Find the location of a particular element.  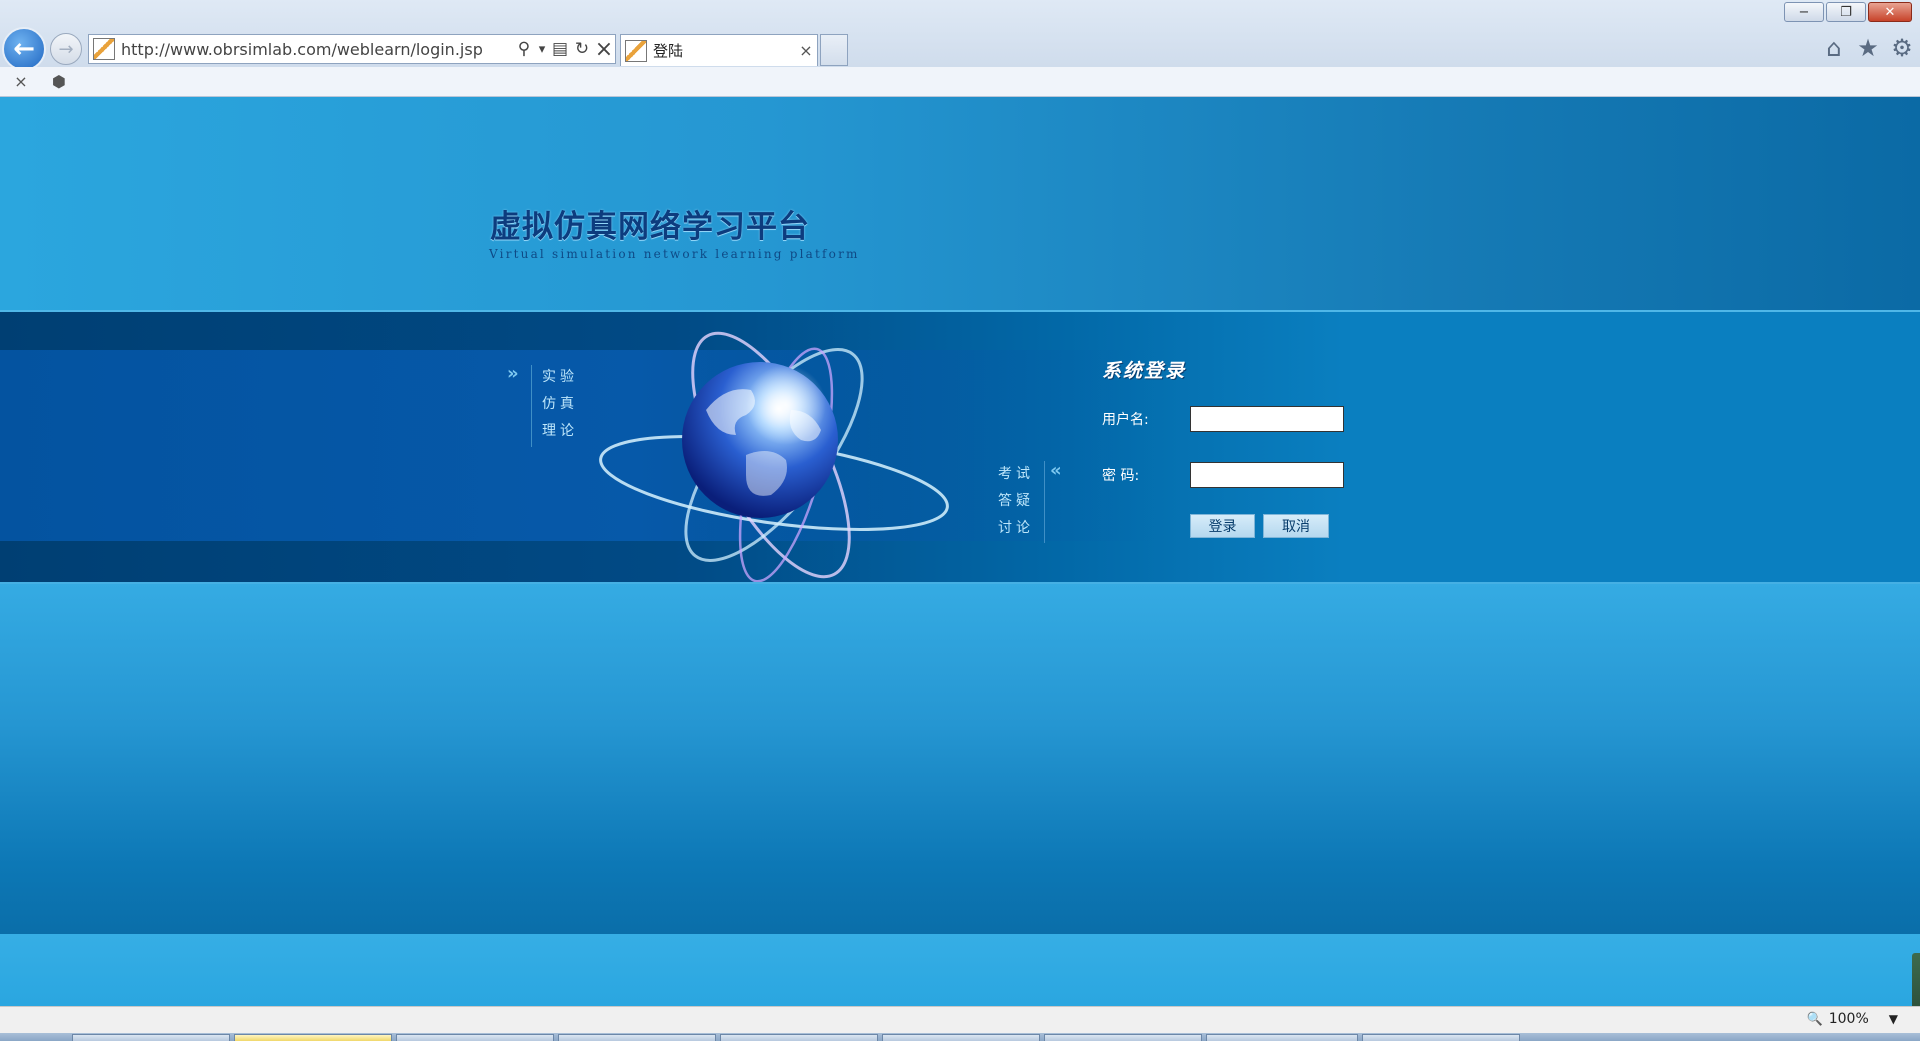

password-input is located at coordinates (1267, 475).